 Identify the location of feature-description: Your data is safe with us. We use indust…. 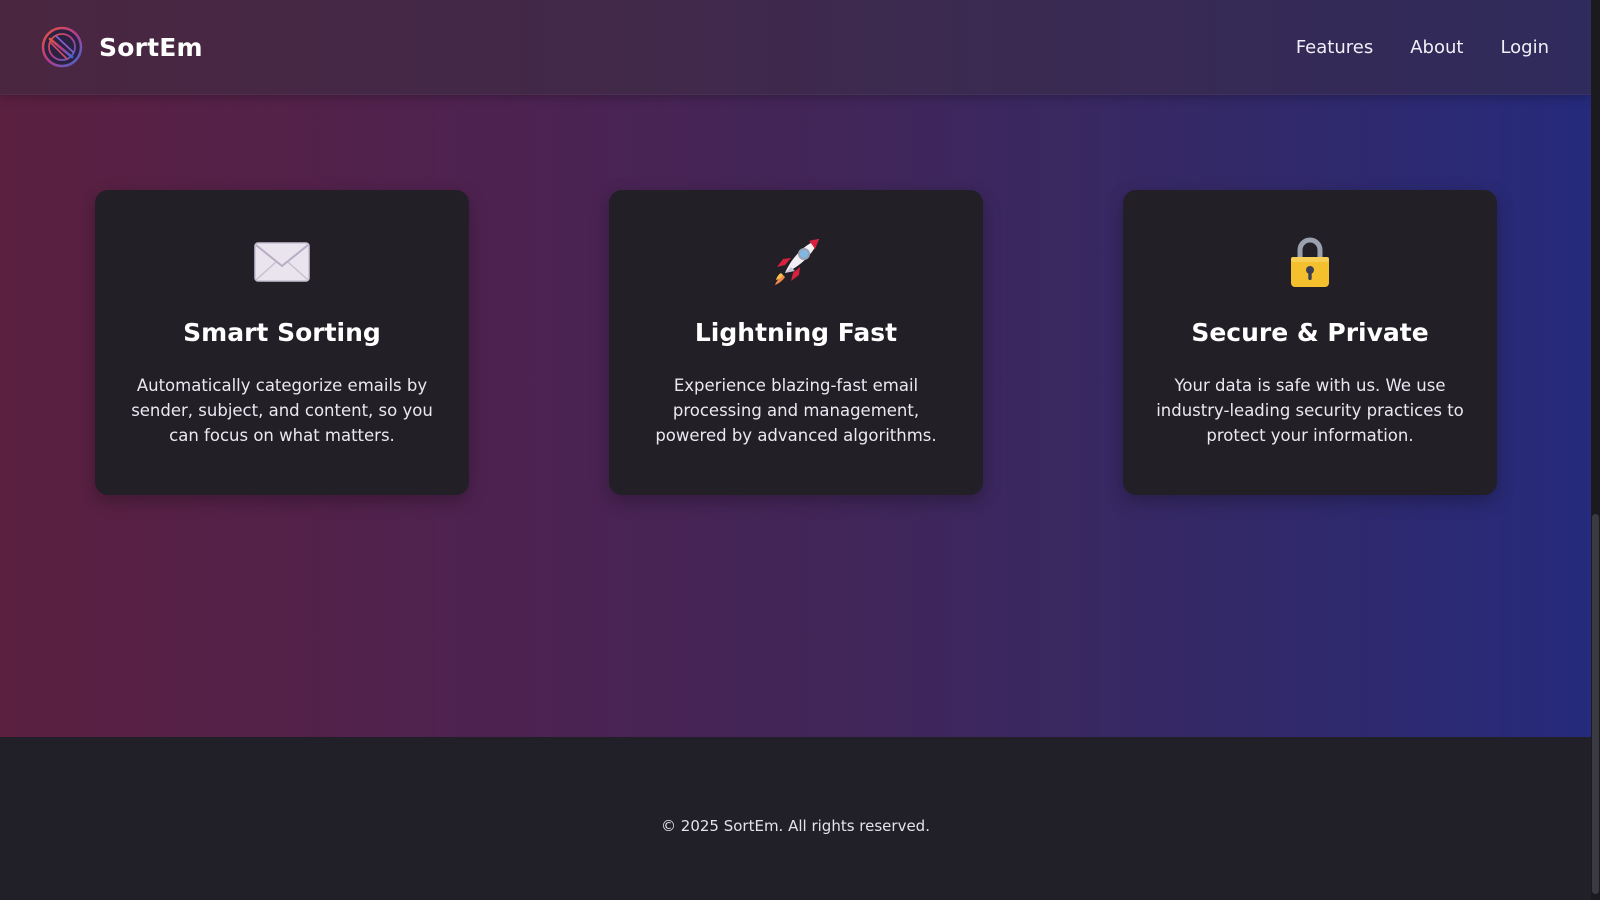
(1310, 410).